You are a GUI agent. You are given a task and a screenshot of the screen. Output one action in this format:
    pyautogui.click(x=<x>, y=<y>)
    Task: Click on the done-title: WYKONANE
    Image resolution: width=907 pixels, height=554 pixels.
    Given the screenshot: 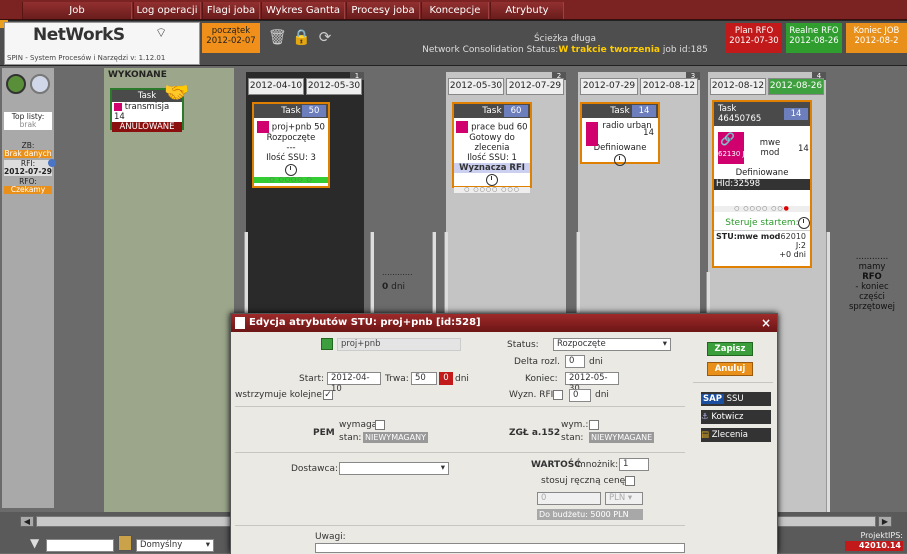 What is the action you would take?
    pyautogui.click(x=137, y=75)
    